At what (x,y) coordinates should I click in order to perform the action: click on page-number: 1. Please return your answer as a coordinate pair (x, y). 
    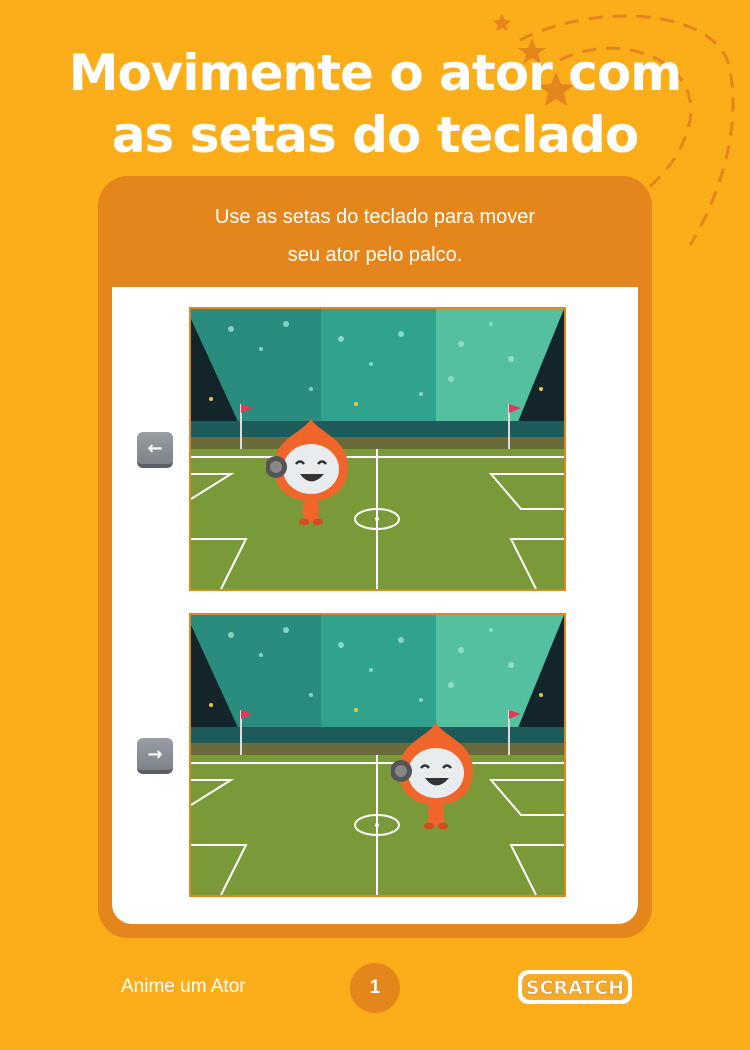
    Looking at the image, I should click on (375, 988).